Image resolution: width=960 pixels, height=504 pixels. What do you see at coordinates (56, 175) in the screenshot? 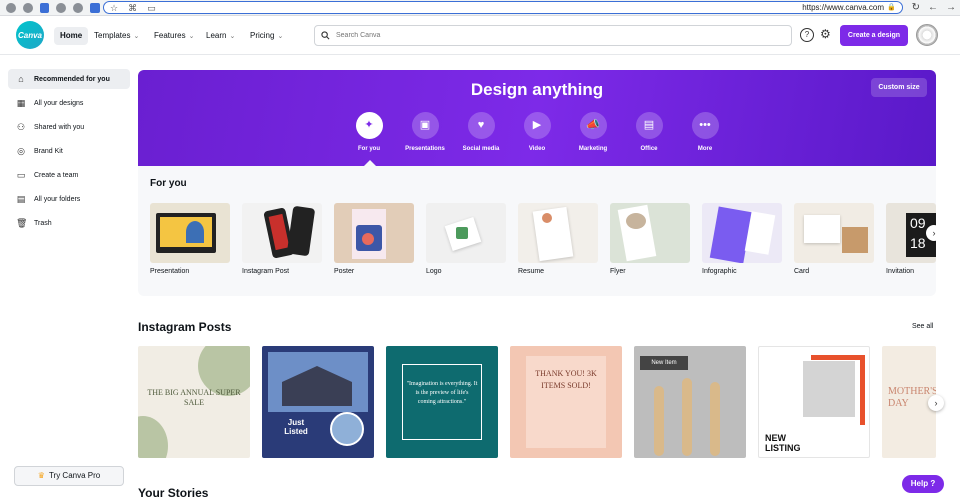
I see `sidebar-item-label: Create a team` at bounding box center [56, 175].